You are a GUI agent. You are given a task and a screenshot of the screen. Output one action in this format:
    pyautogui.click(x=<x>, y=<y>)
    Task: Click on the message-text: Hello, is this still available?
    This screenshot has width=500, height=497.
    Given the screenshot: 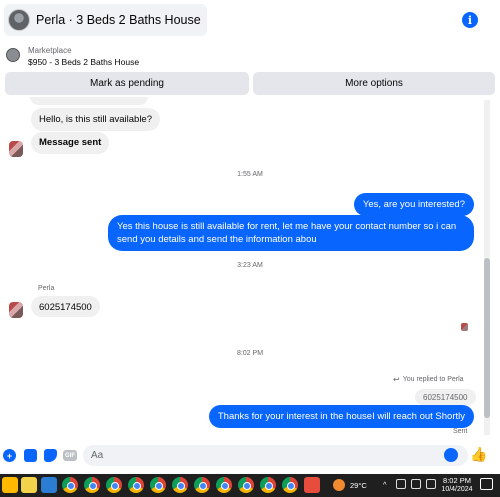 What is the action you would take?
    pyautogui.click(x=95, y=119)
    